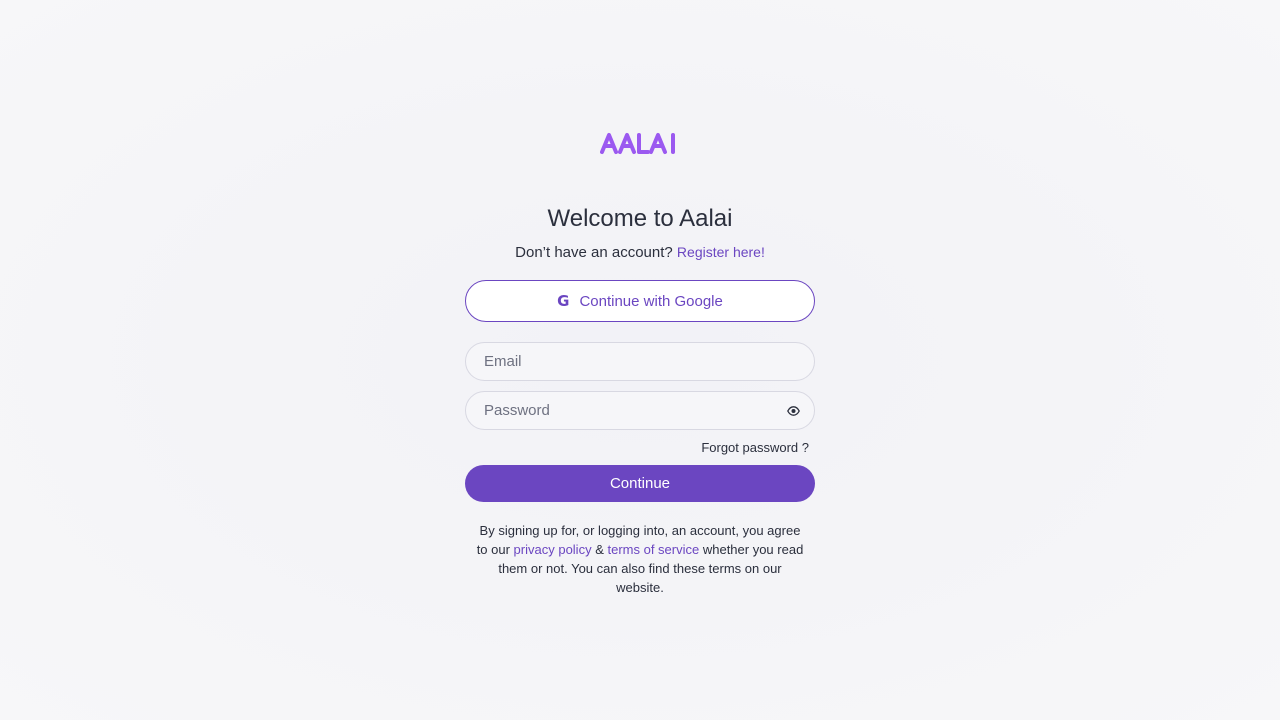  I want to click on terms-text-2: &, so click(599, 549).